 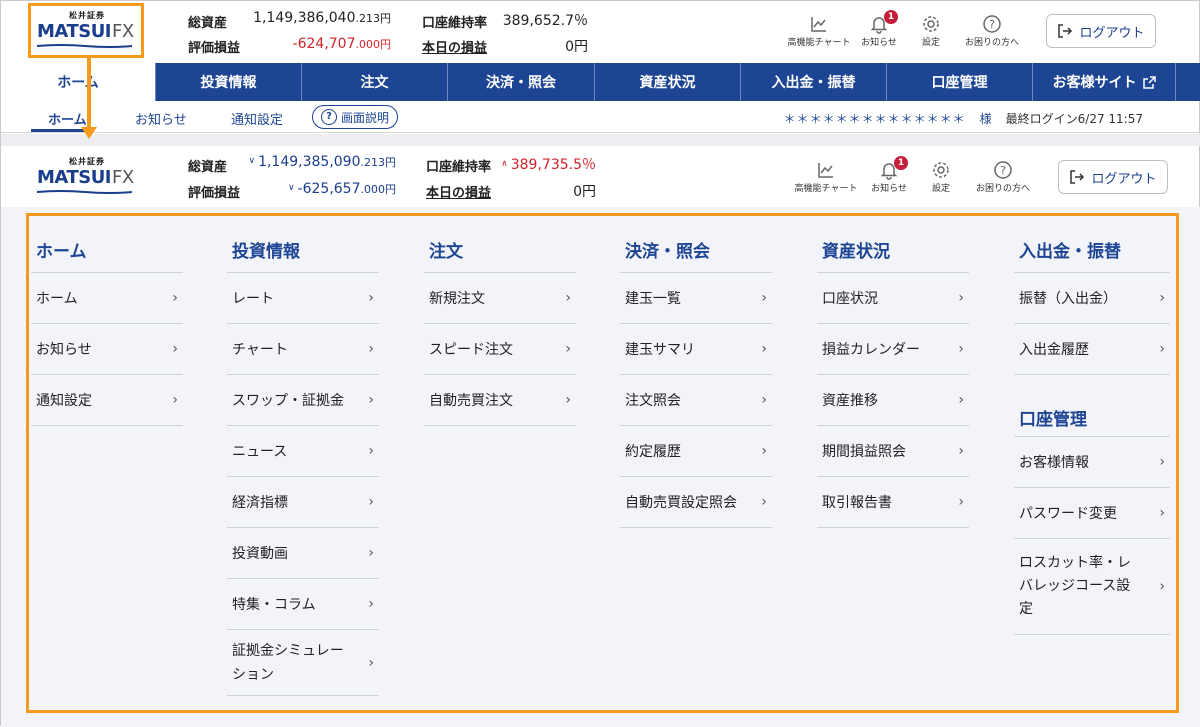 What do you see at coordinates (893, 451) in the screenshot?
I see `menu-item: 期間損益照会 ›` at bounding box center [893, 451].